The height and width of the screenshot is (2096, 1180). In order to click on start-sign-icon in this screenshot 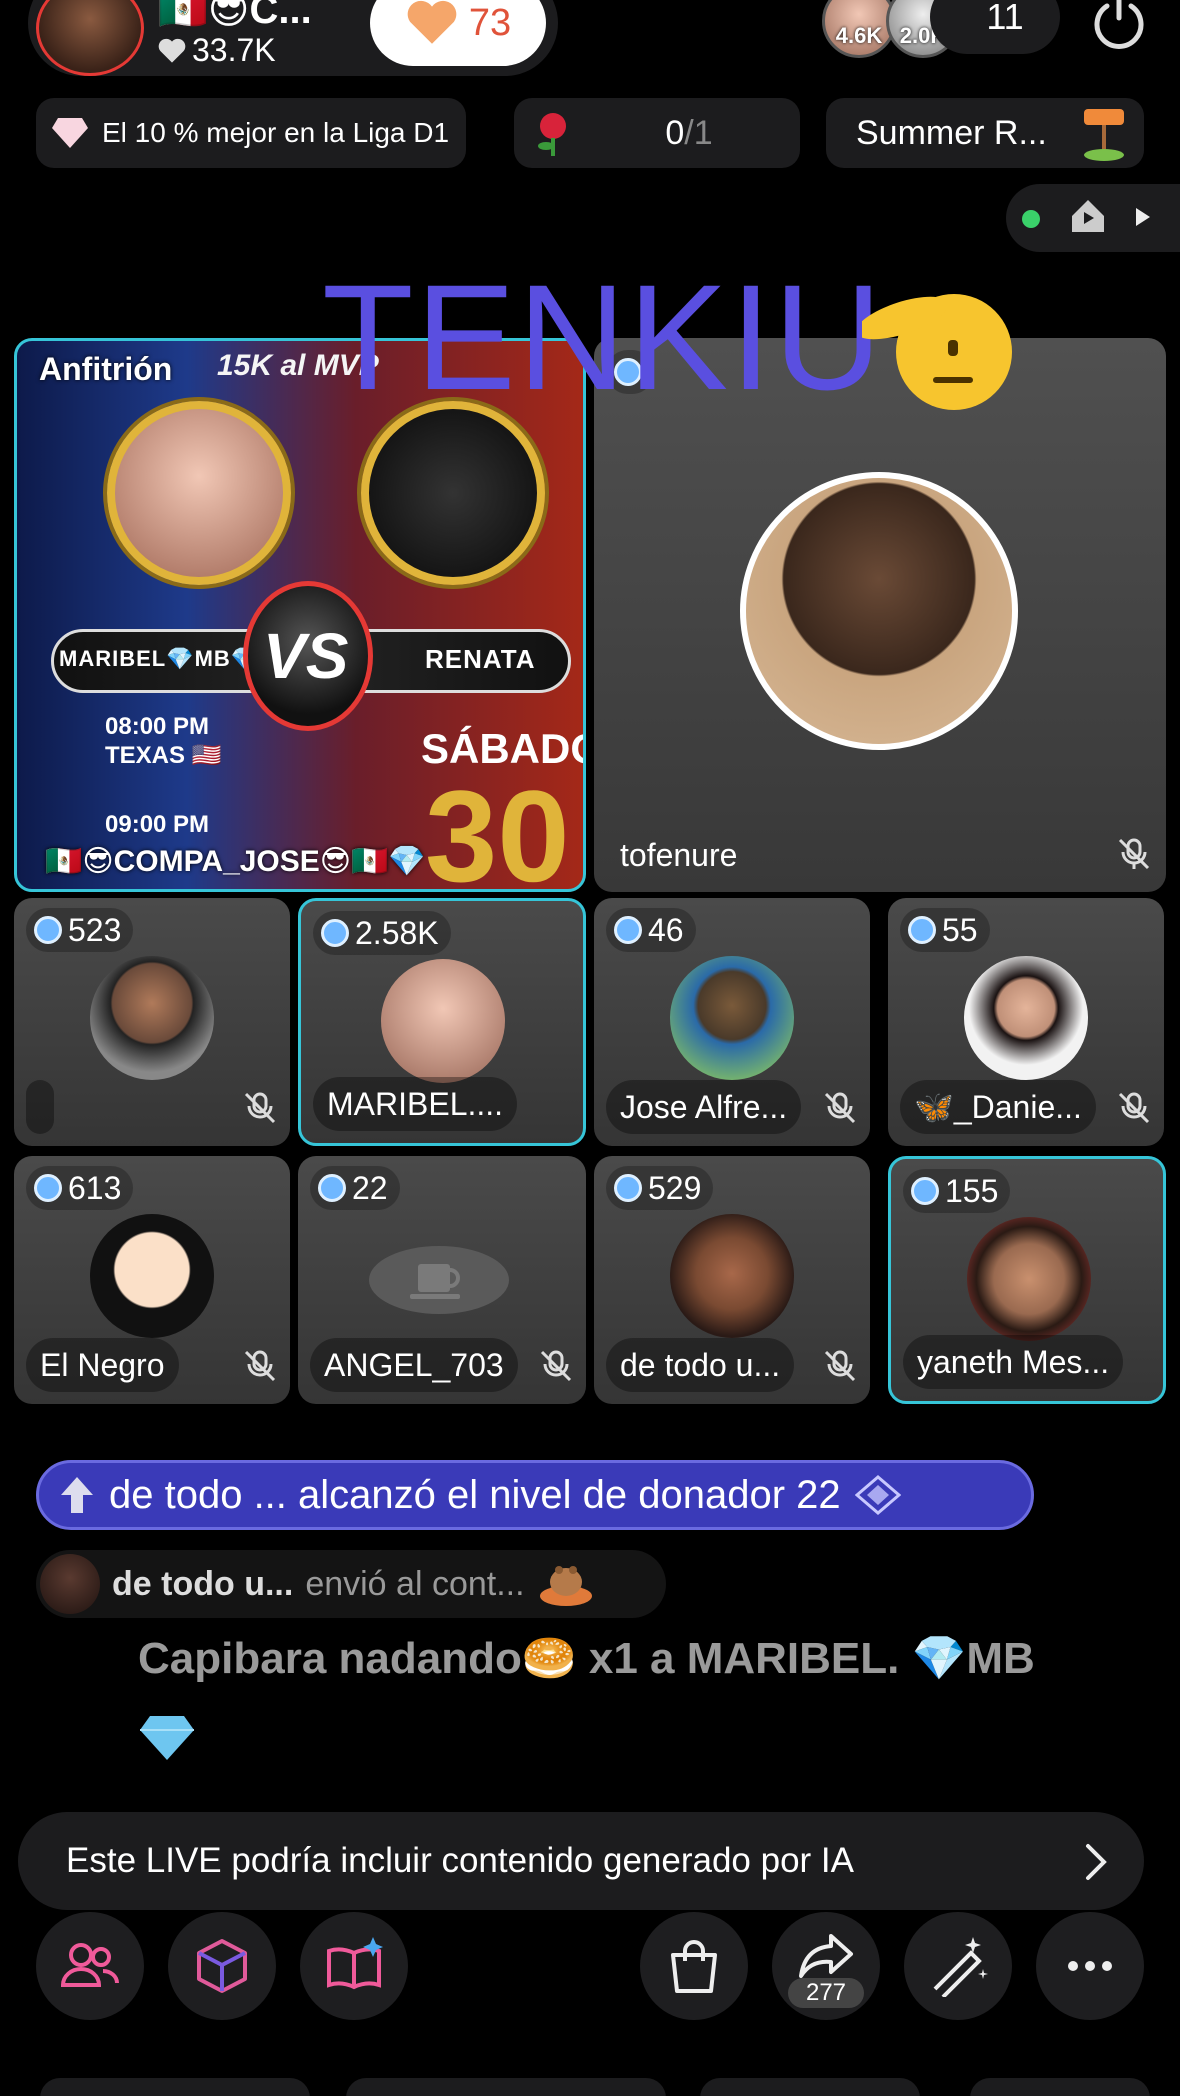, I will do `click(1104, 135)`.